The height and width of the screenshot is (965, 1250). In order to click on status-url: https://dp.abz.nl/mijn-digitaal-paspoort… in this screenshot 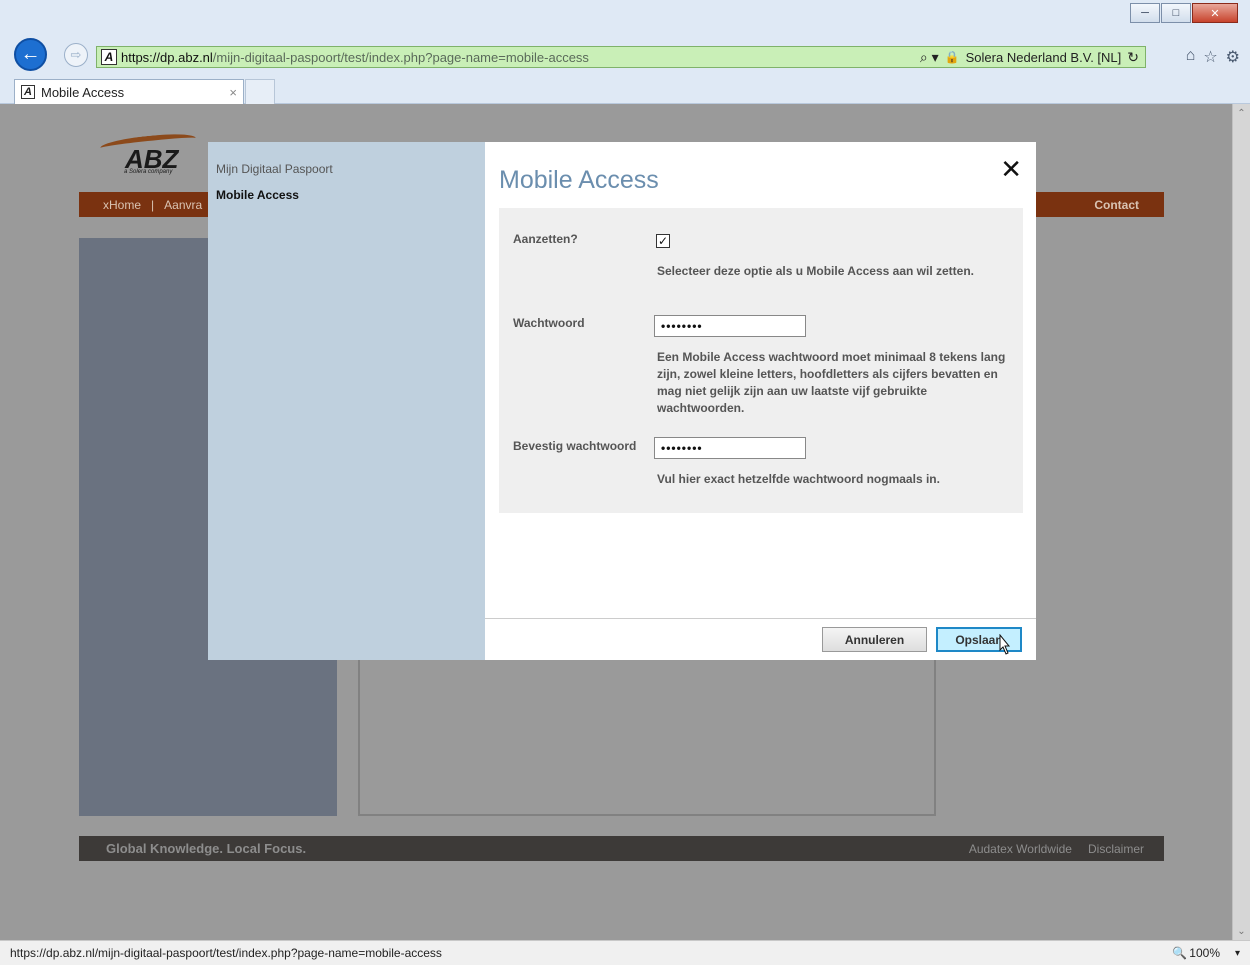, I will do `click(226, 953)`.